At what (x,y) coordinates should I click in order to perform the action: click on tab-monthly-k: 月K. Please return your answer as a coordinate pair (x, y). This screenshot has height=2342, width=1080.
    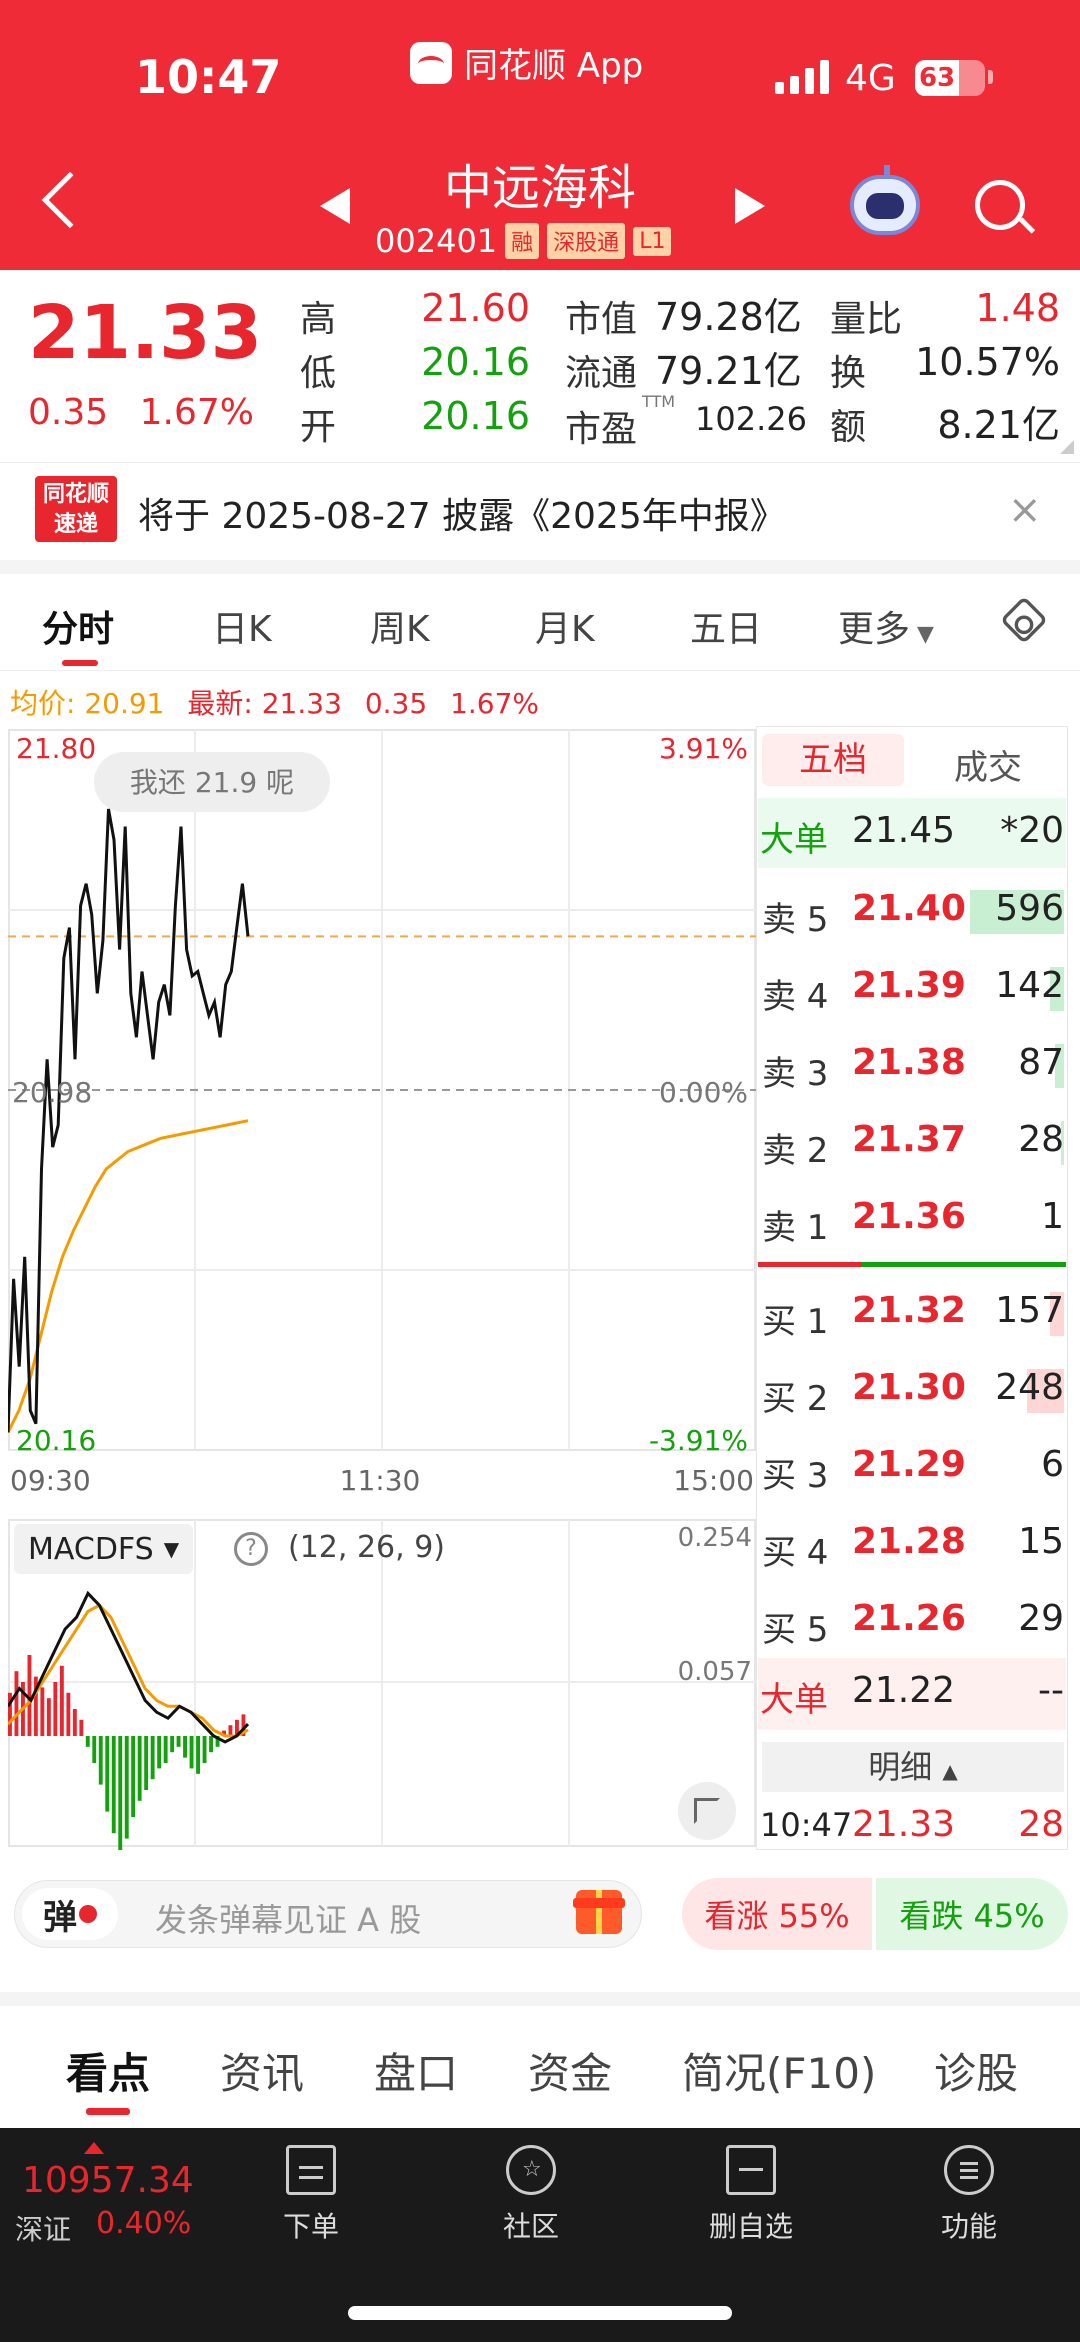
    Looking at the image, I should click on (565, 626).